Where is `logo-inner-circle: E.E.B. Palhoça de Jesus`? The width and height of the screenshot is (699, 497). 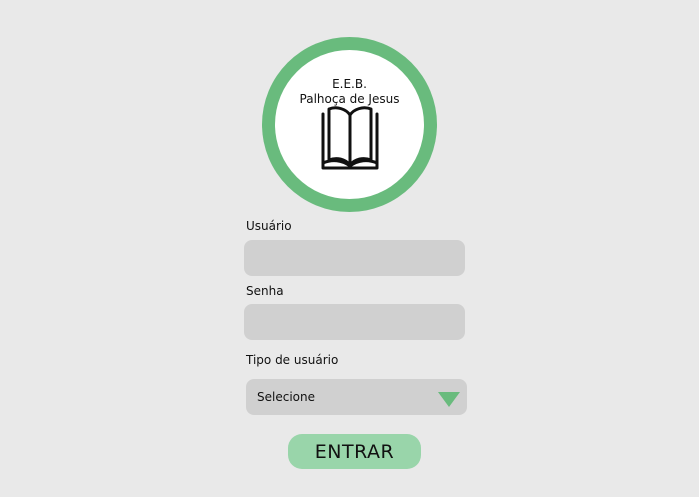
logo-inner-circle: E.E.B. Palhoça de Jesus is located at coordinates (349, 124).